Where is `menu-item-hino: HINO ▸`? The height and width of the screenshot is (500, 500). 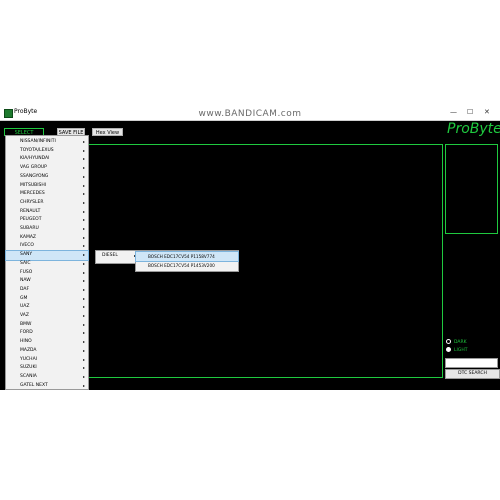
menu-item-hino: HINO ▸ is located at coordinates (47, 342).